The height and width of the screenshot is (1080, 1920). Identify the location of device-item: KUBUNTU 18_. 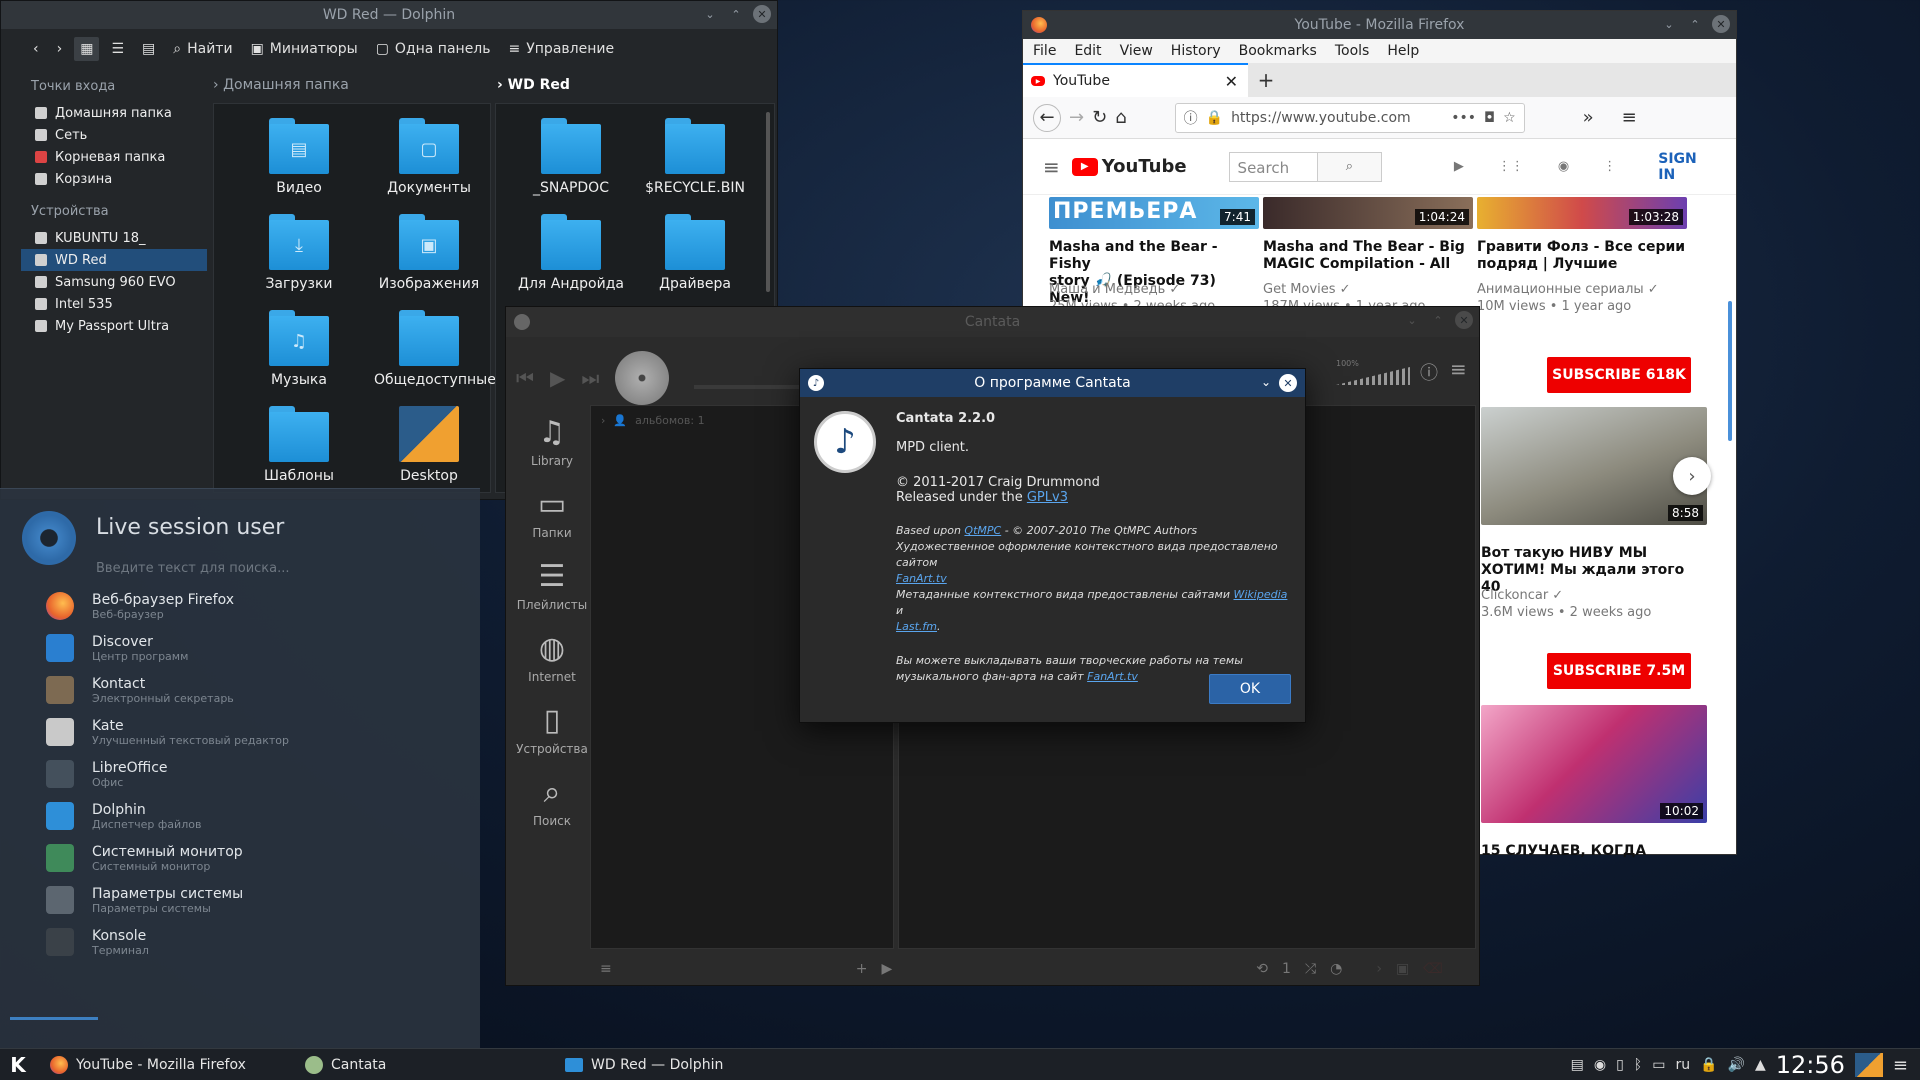
(114, 238).